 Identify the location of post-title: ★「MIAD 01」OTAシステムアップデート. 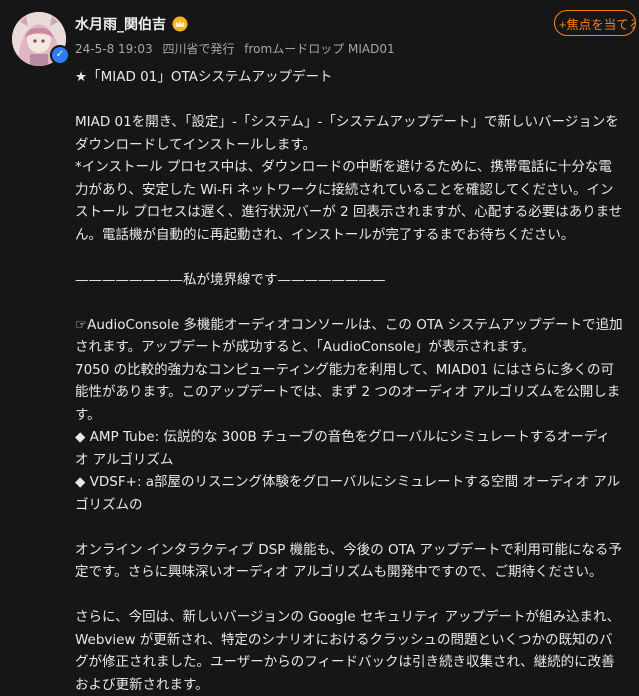
(204, 77).